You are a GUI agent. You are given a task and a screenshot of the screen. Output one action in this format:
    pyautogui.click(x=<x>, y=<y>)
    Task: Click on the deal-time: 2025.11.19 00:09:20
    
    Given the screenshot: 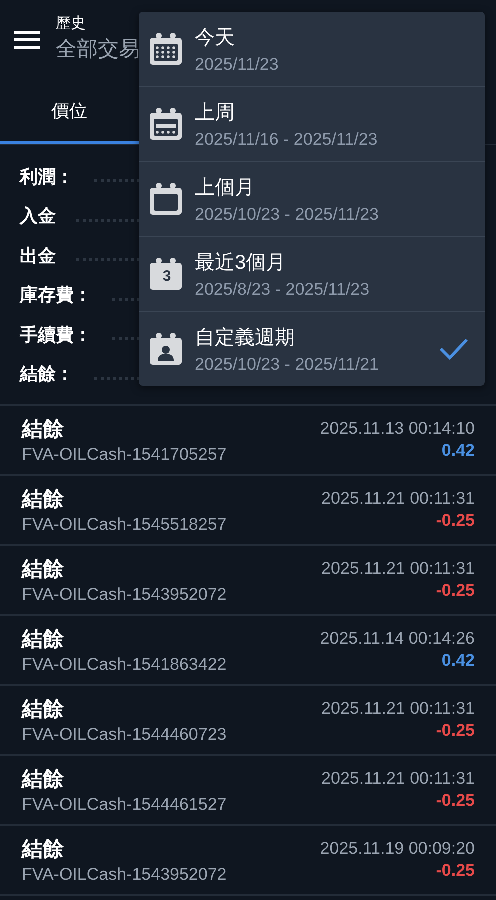 What is the action you would take?
    pyautogui.click(x=397, y=849)
    